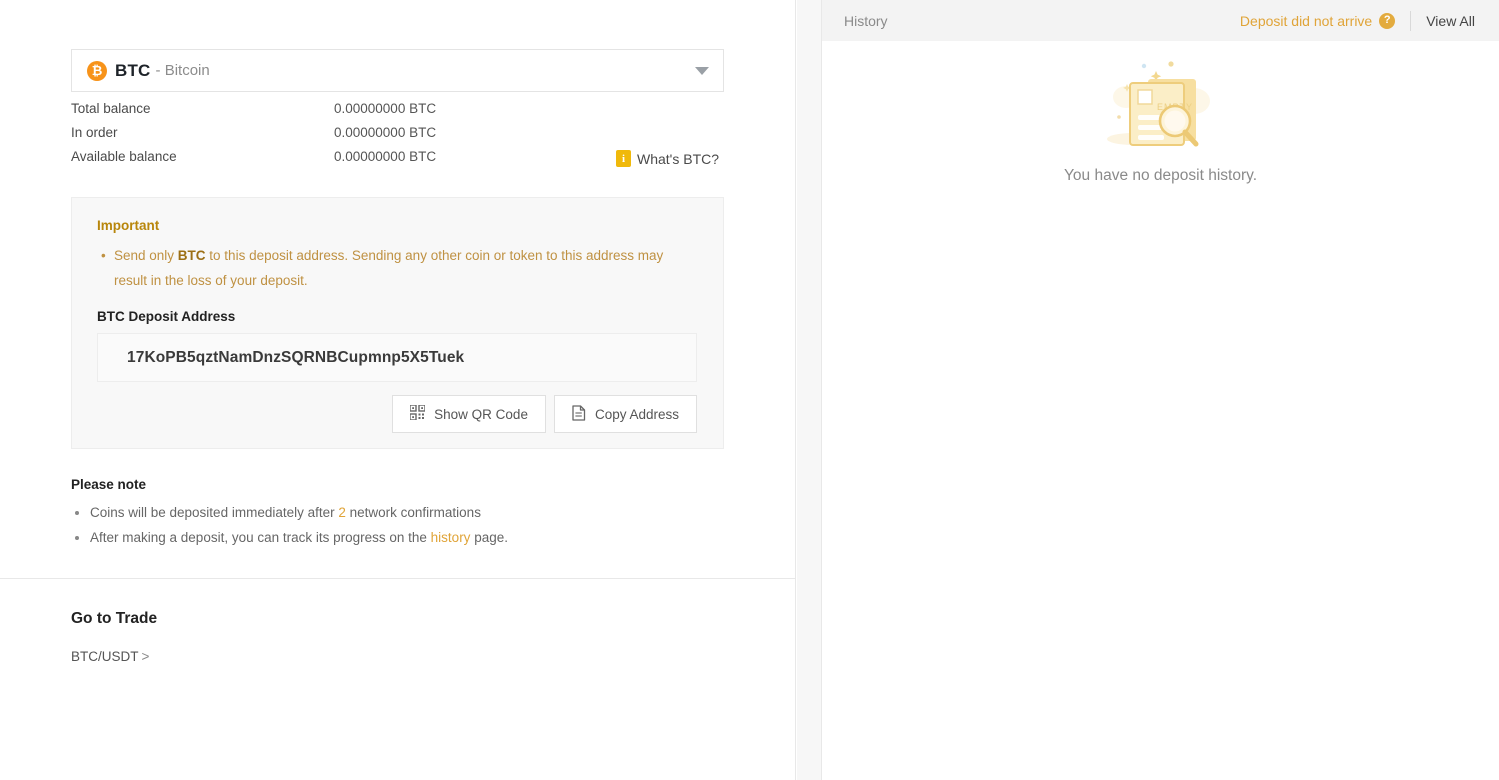  What do you see at coordinates (451, 537) in the screenshot?
I see `history-link: history` at bounding box center [451, 537].